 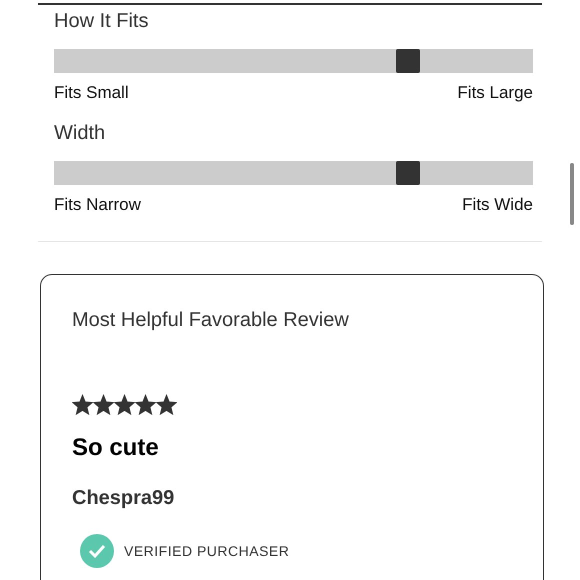 What do you see at coordinates (97, 205) in the screenshot?
I see `slider-min-label: Fits Narrow` at bounding box center [97, 205].